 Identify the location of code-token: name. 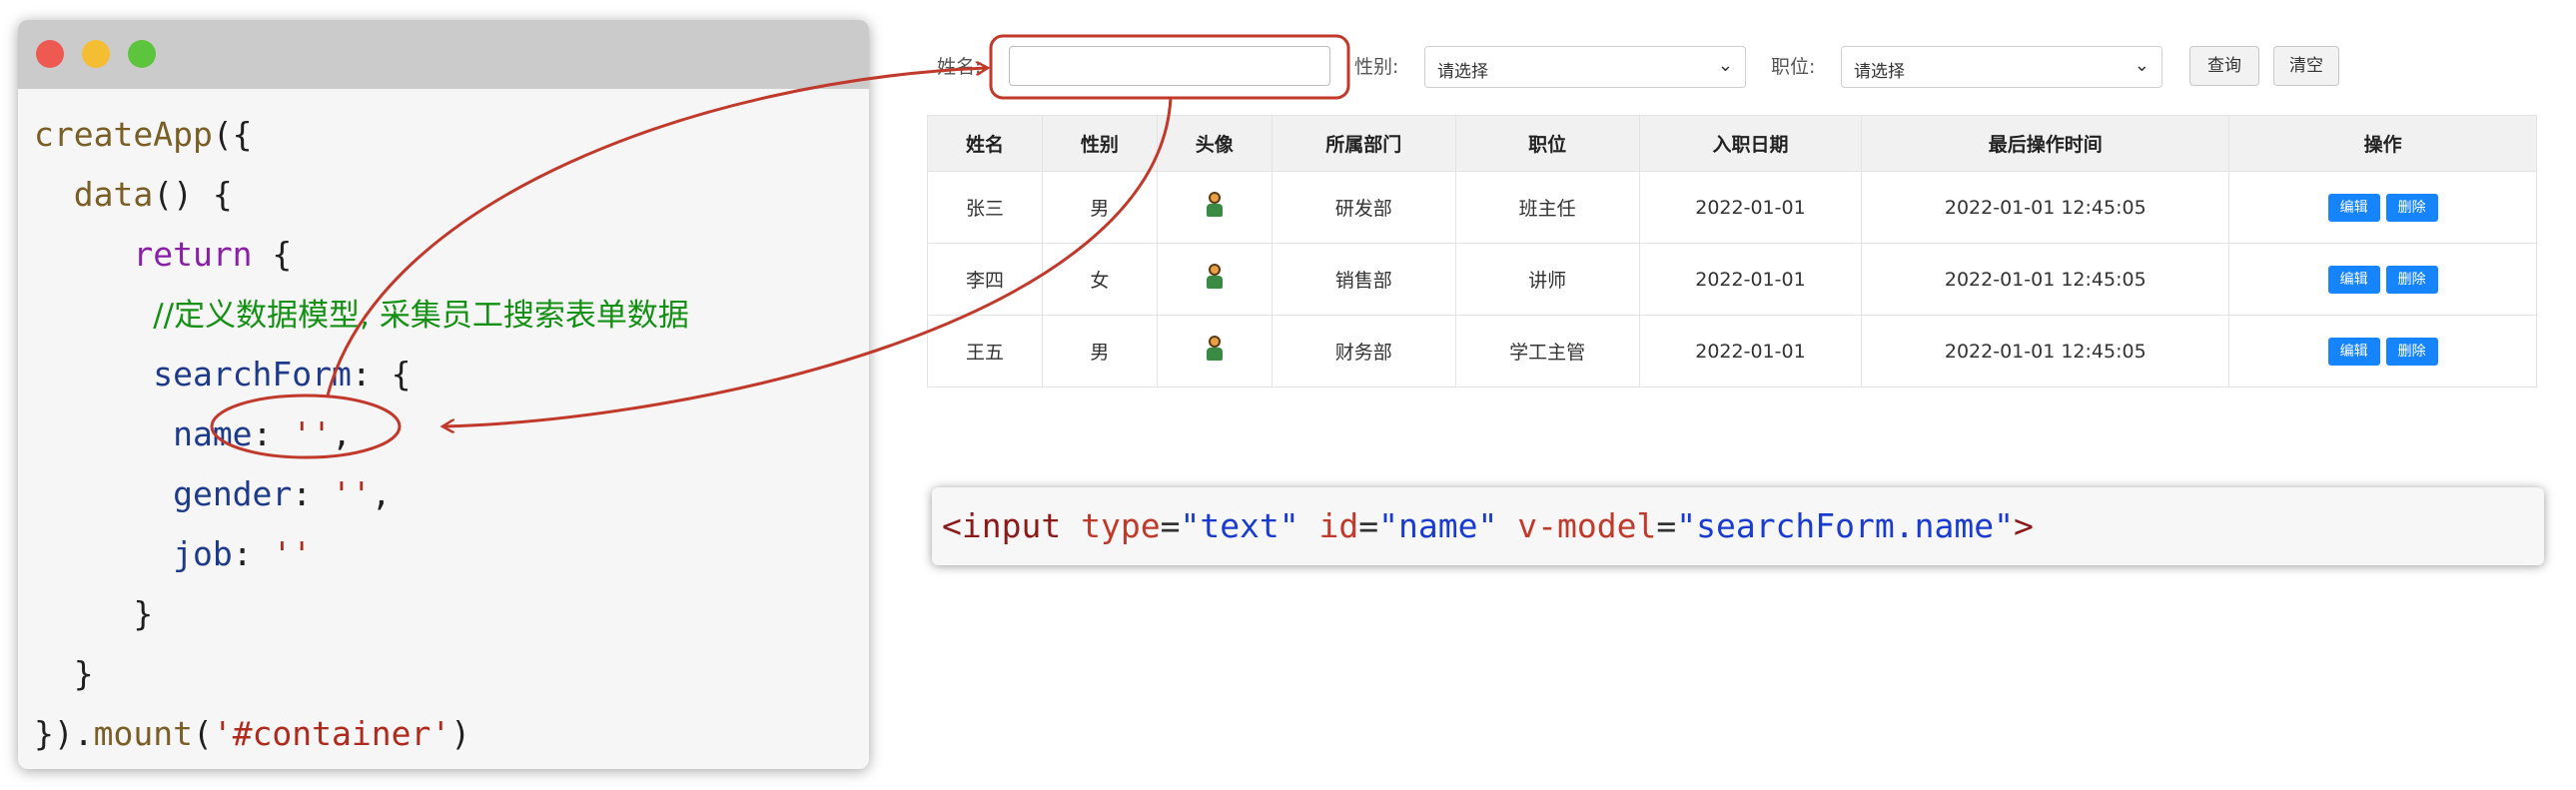
(213, 433).